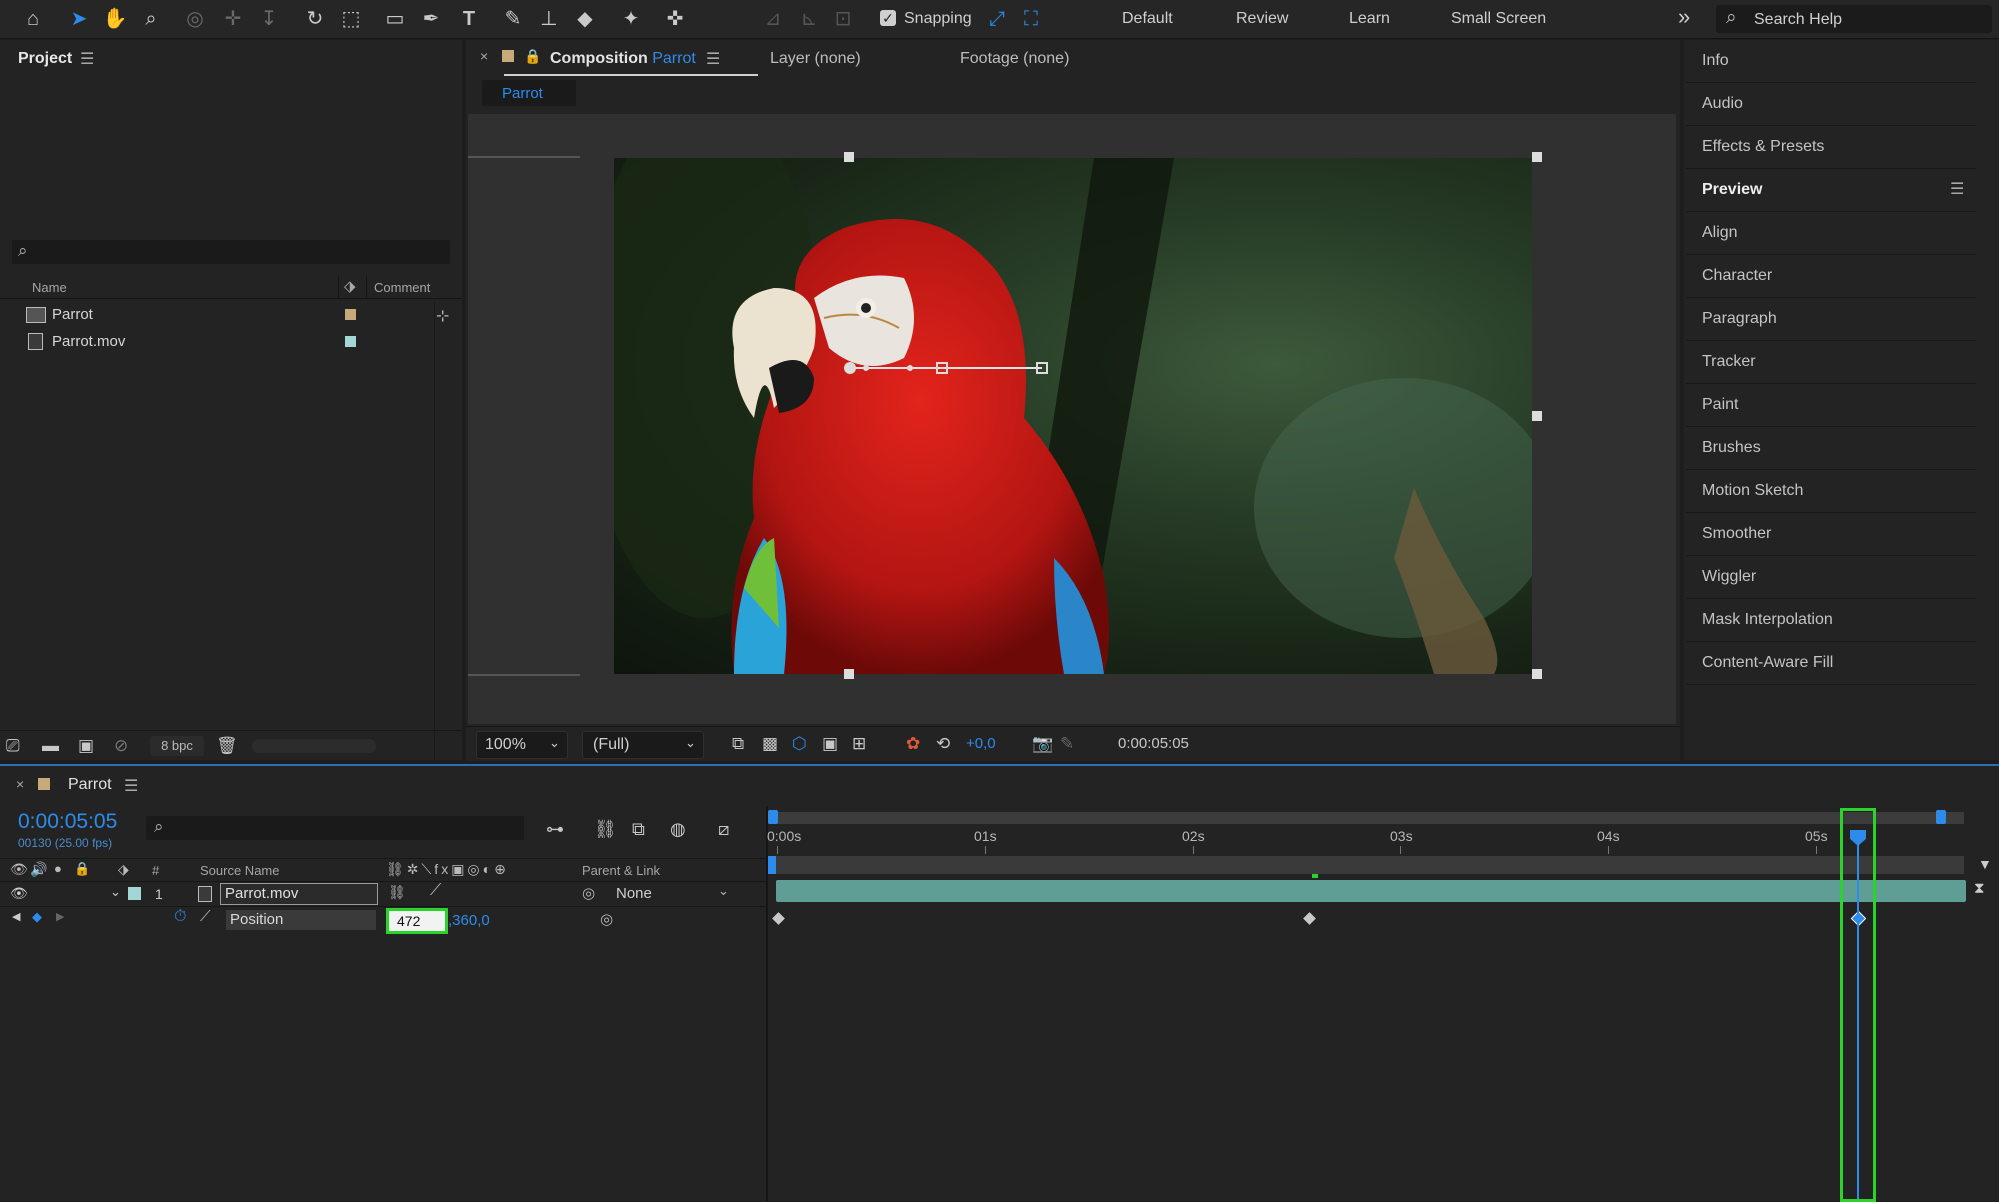  Describe the element at coordinates (177, 746) in the screenshot. I see `bit-depth-button: 8 bpc` at that location.